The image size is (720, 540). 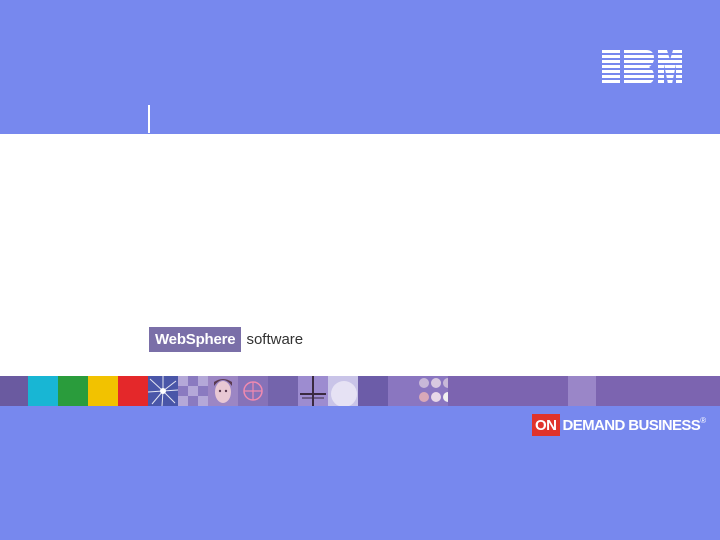 I want to click on websphere-software-word: software, so click(x=275, y=339).